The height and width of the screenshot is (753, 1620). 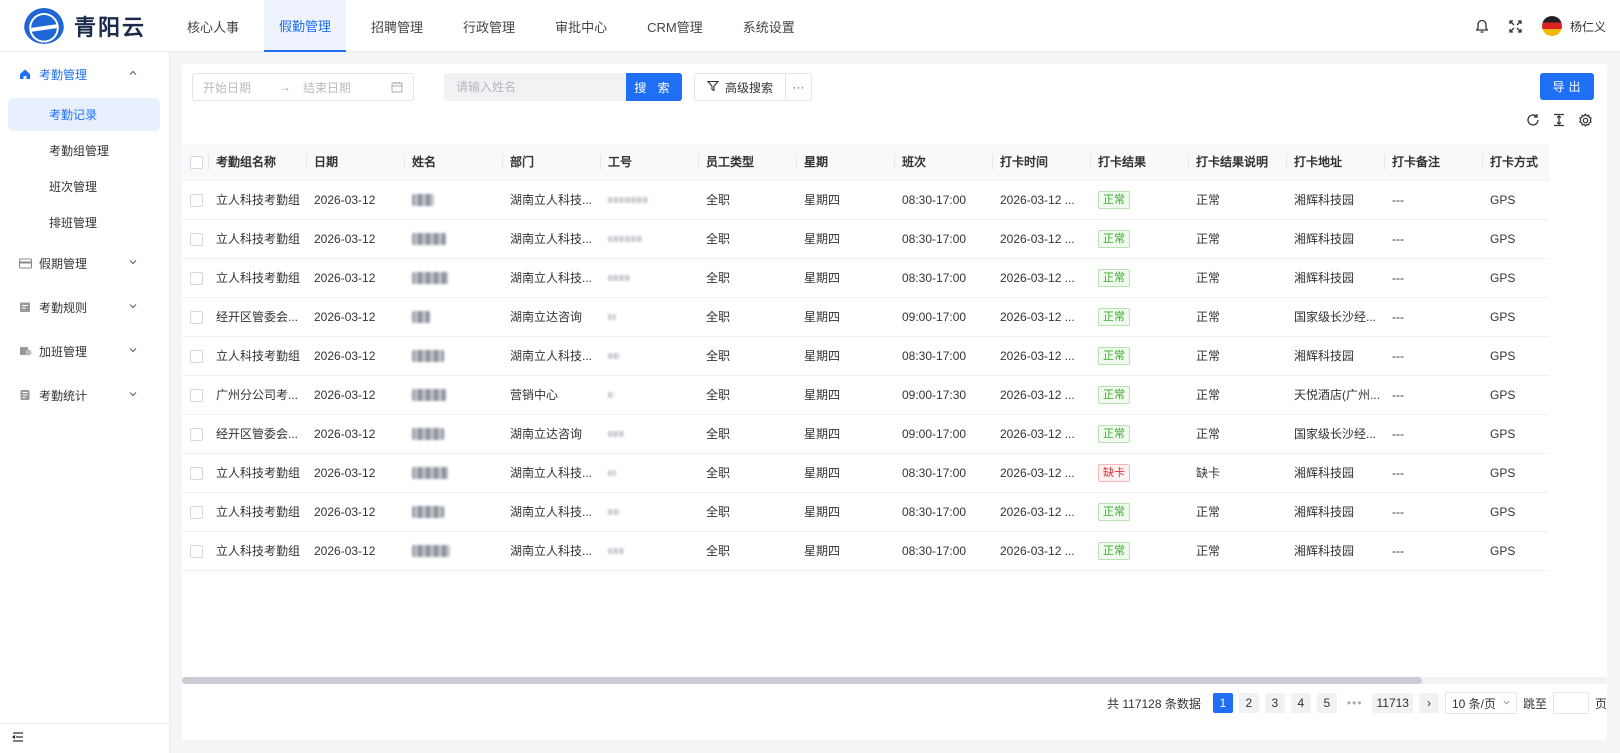 What do you see at coordinates (1480, 703) in the screenshot?
I see `page-size-select: 10 条/页` at bounding box center [1480, 703].